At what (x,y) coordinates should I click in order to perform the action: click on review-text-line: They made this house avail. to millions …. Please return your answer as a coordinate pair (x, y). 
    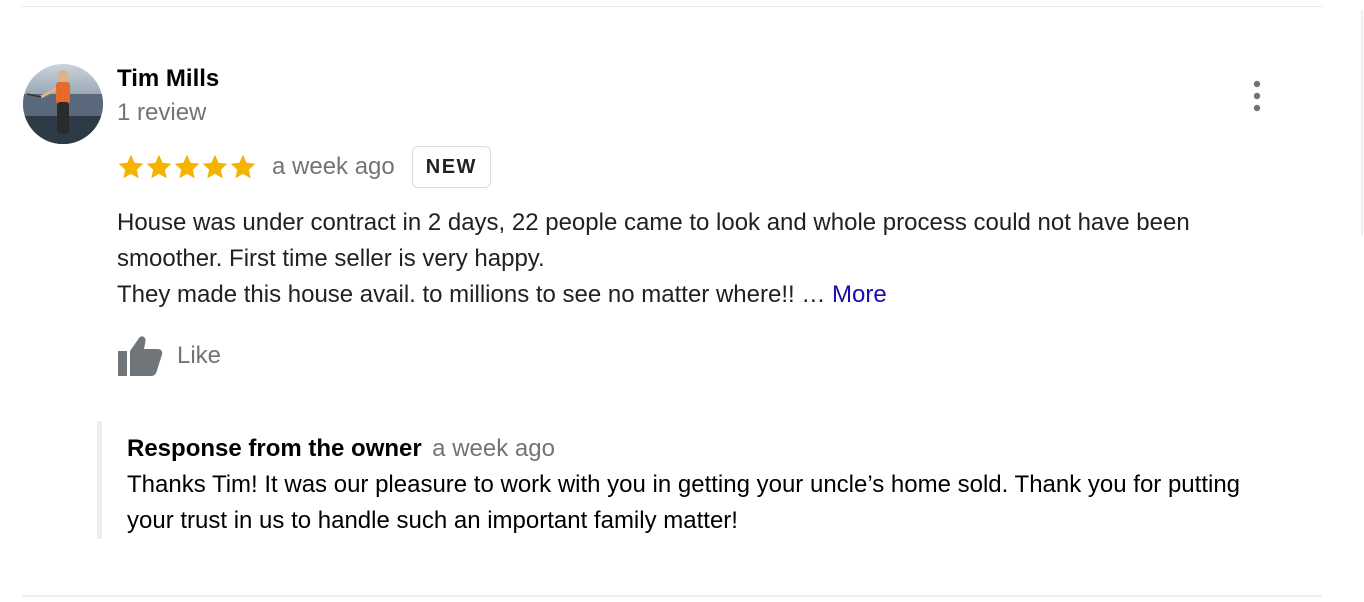
    Looking at the image, I should click on (717, 295).